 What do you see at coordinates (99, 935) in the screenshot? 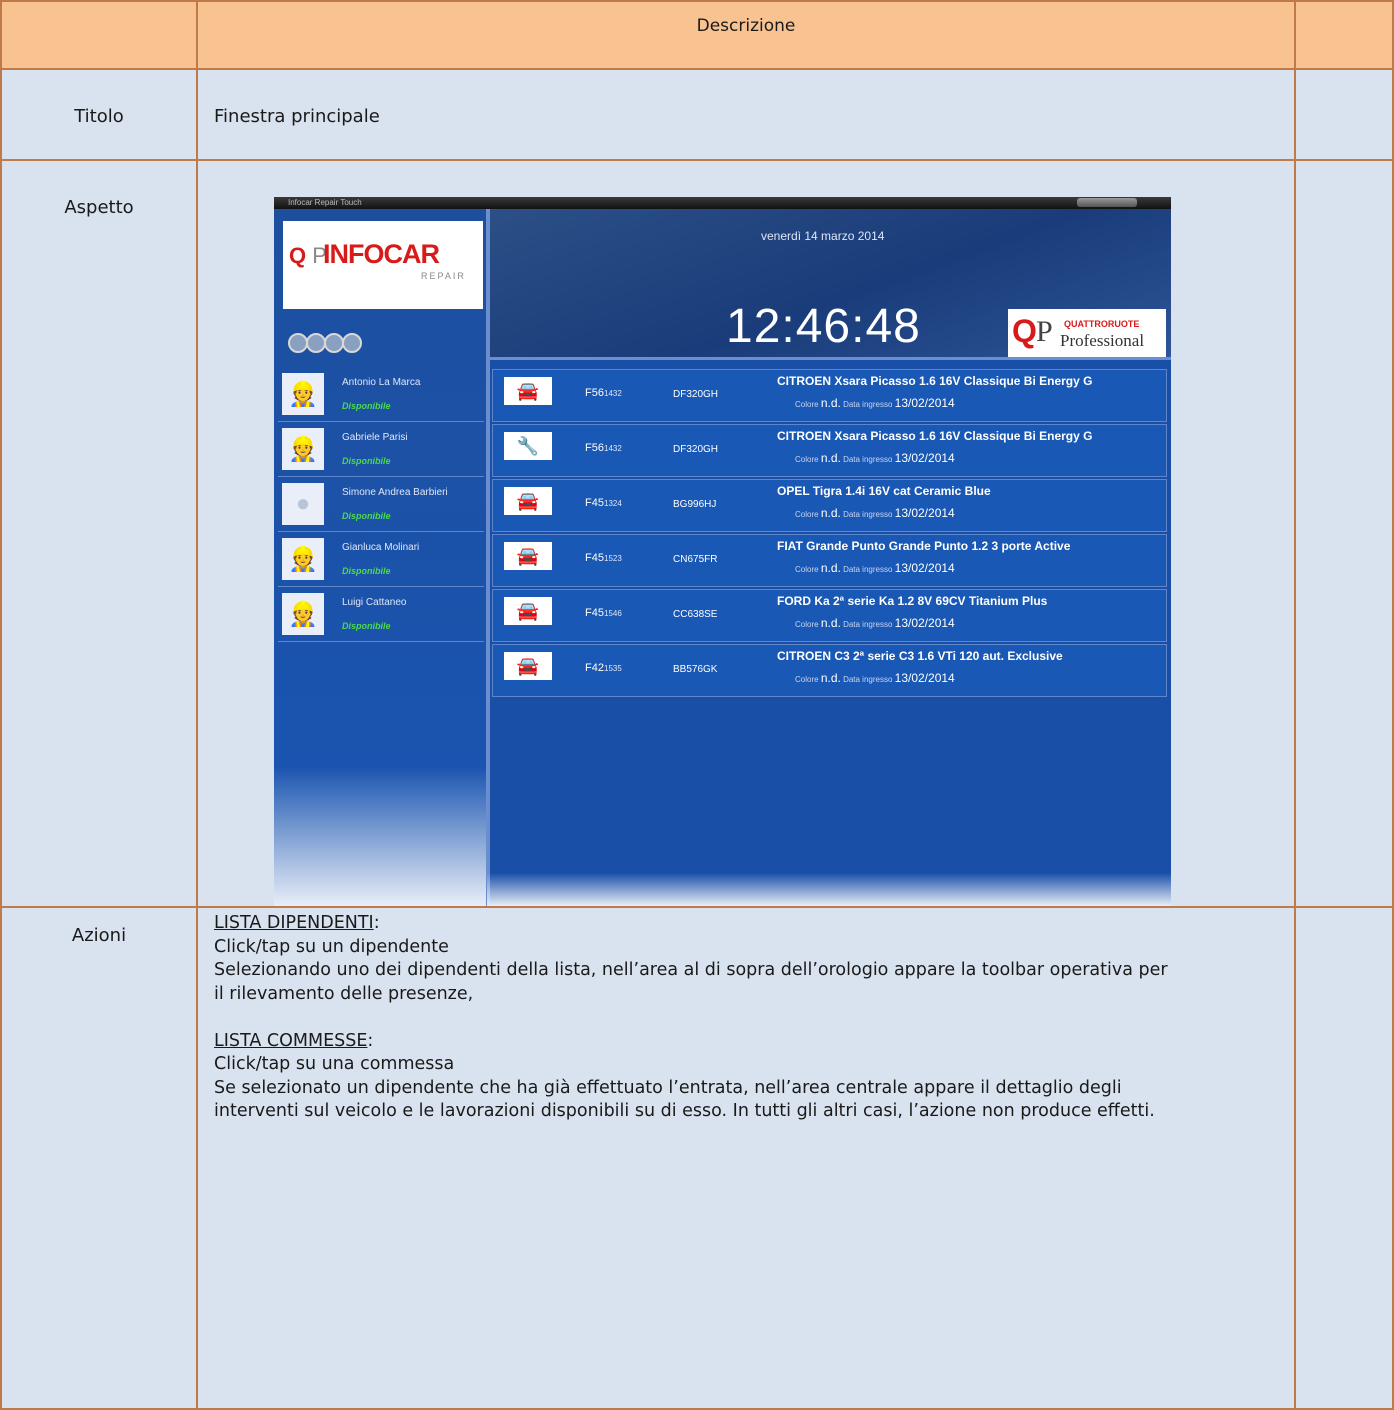
I see `row-label-actions: Azioni` at bounding box center [99, 935].